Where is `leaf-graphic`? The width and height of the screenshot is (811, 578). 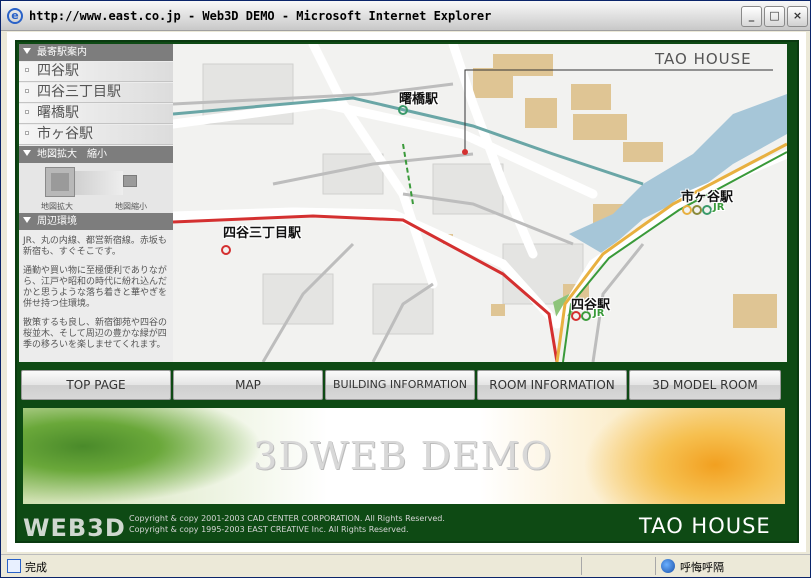
leaf-graphic is located at coordinates (143, 456).